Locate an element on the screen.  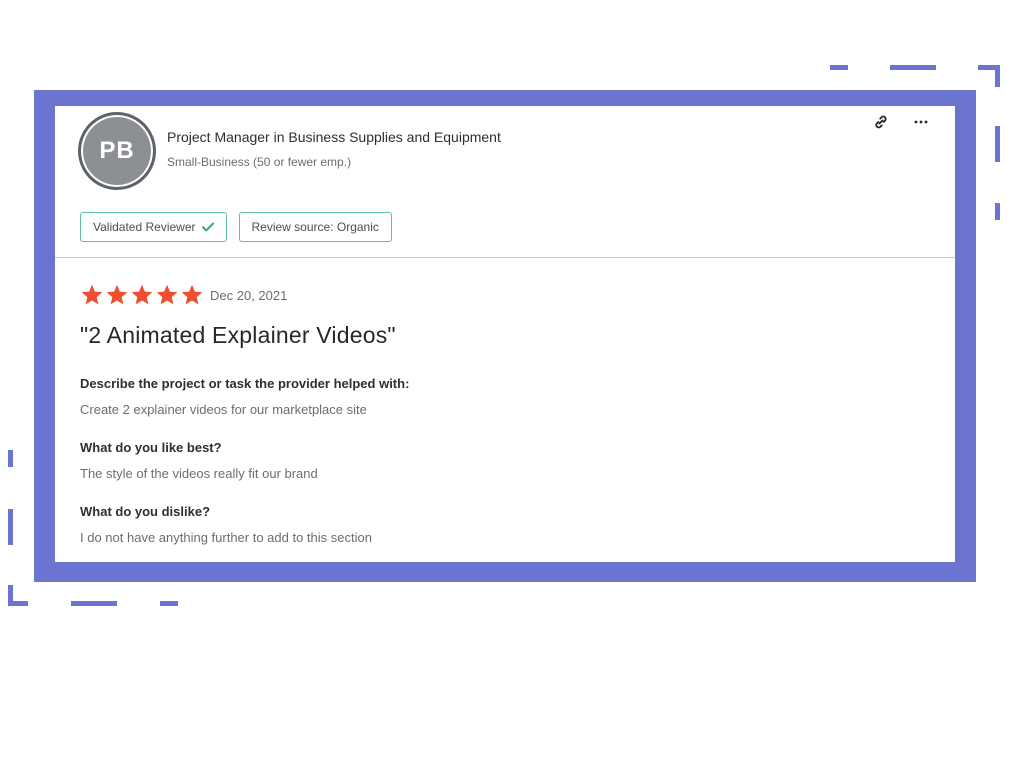
check-icon is located at coordinates (207, 227).